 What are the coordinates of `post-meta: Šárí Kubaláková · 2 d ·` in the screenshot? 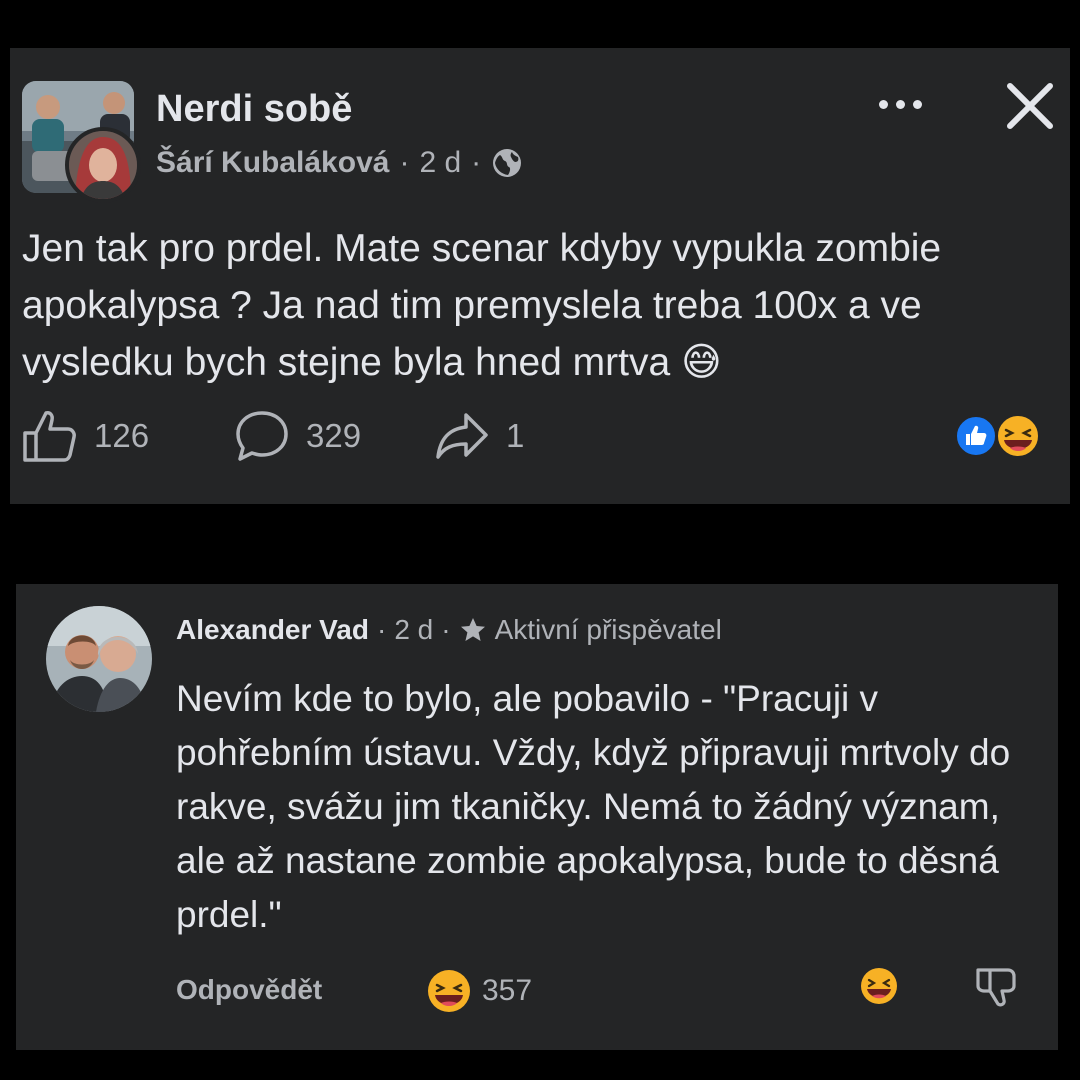 It's located at (339, 163).